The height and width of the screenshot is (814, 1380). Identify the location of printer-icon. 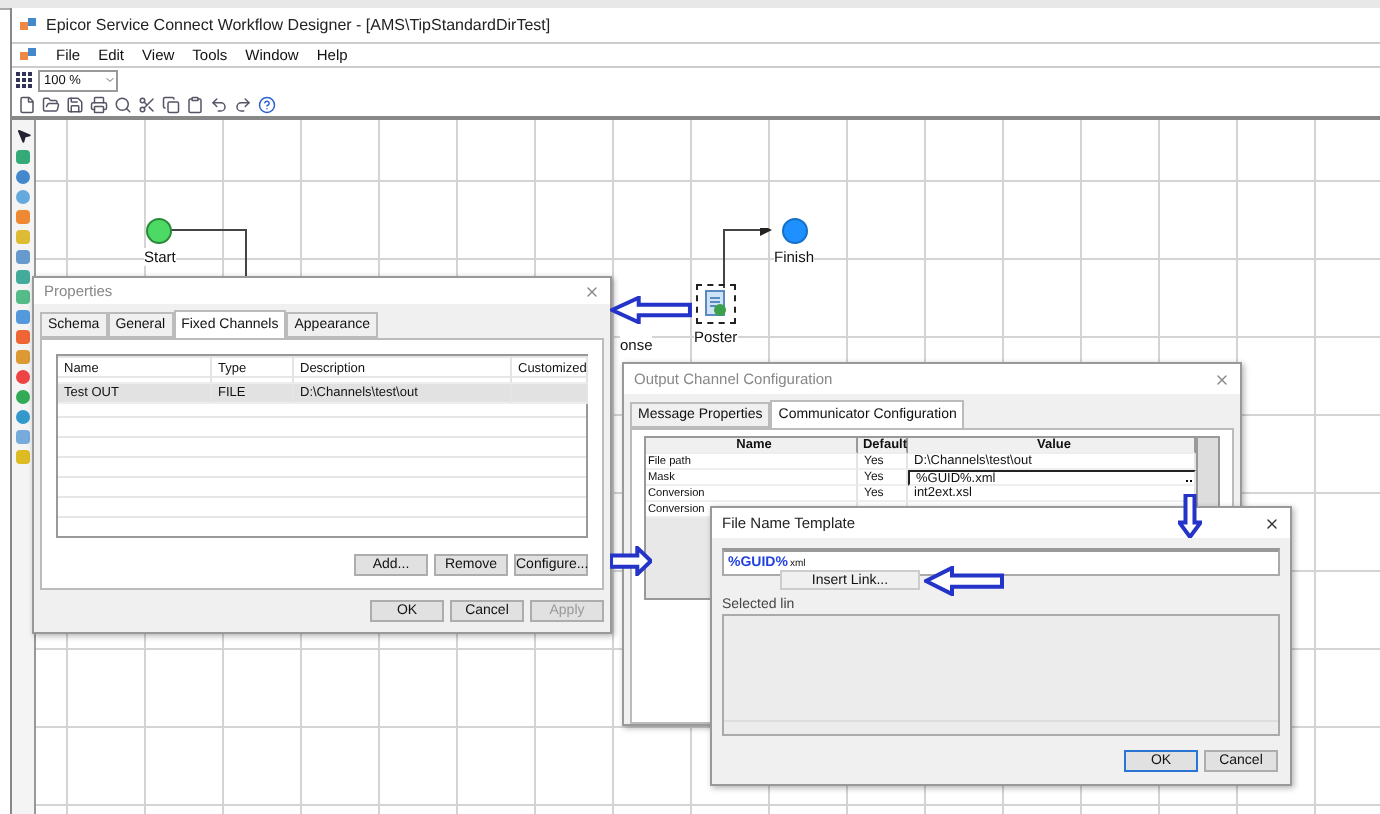
(99, 104).